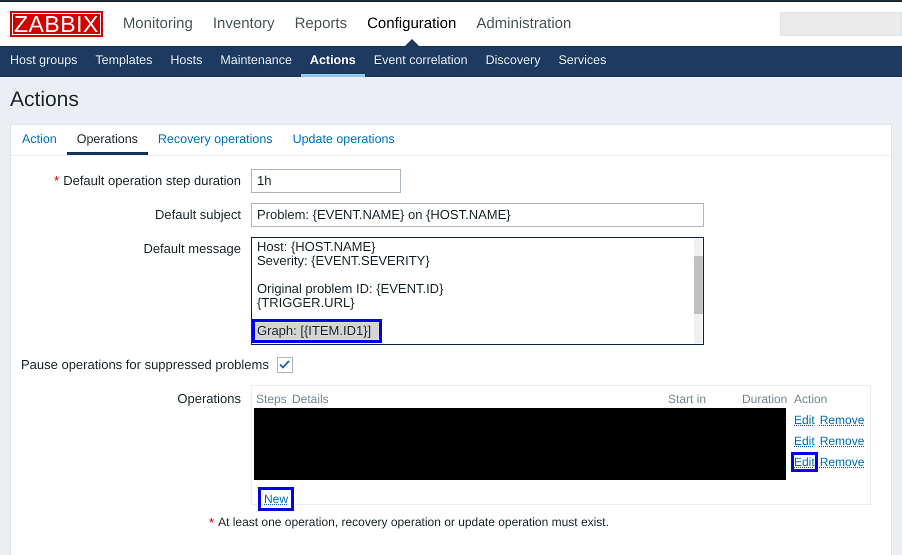 Image resolution: width=902 pixels, height=555 pixels. I want to click on check-icon, so click(284, 365).